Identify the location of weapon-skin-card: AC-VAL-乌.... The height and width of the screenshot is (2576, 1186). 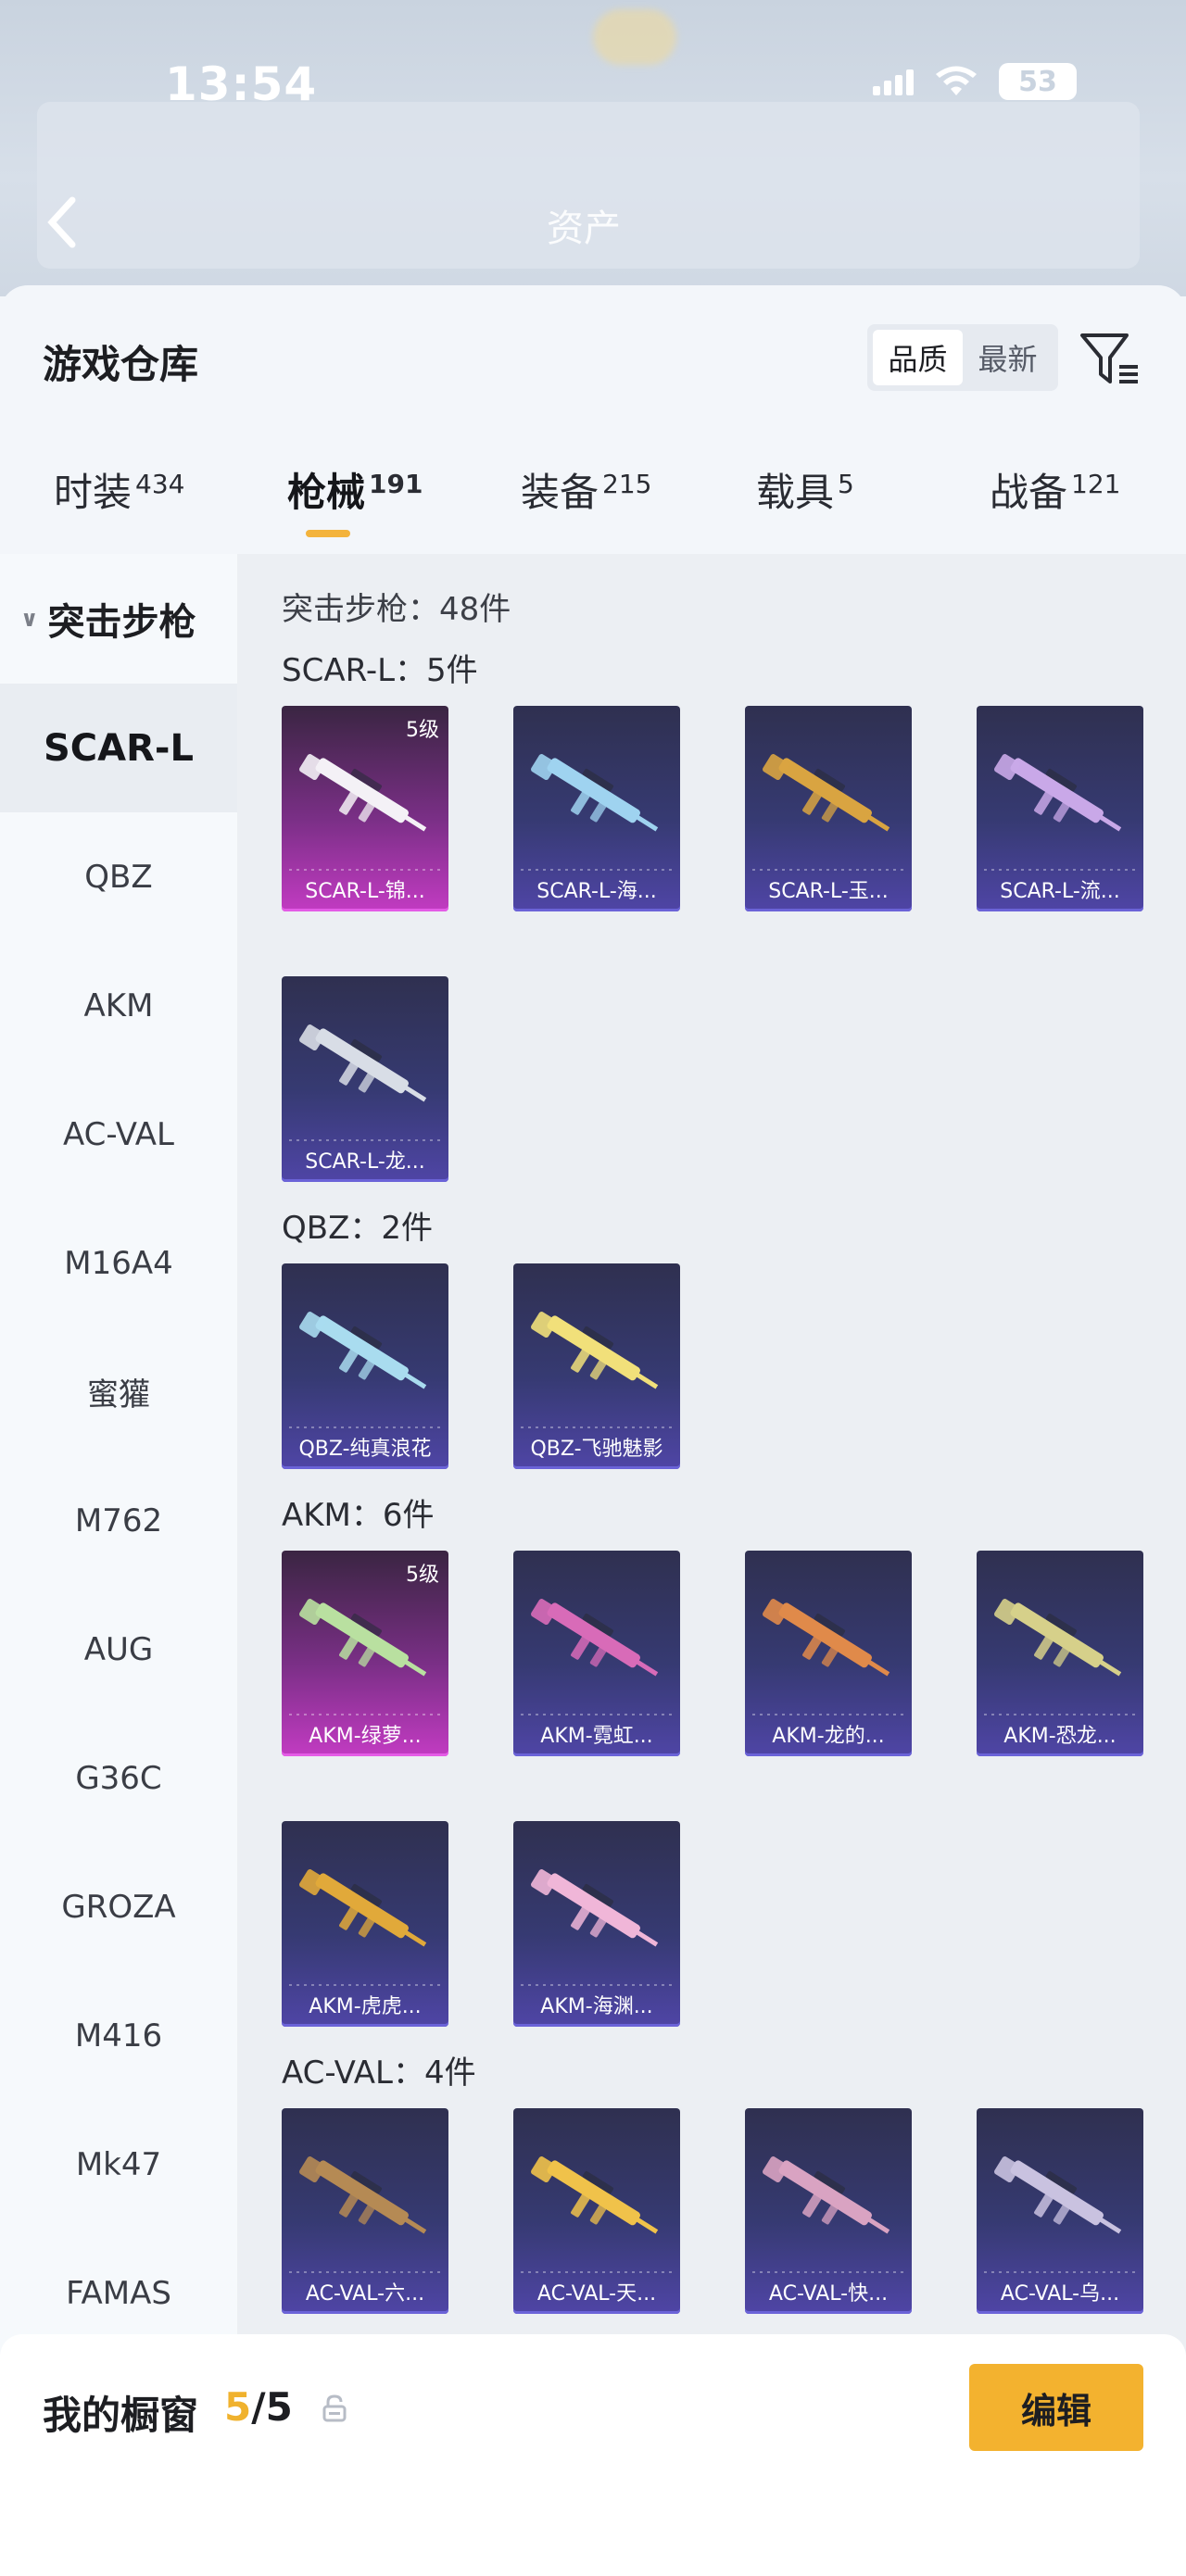
(1060, 2211).